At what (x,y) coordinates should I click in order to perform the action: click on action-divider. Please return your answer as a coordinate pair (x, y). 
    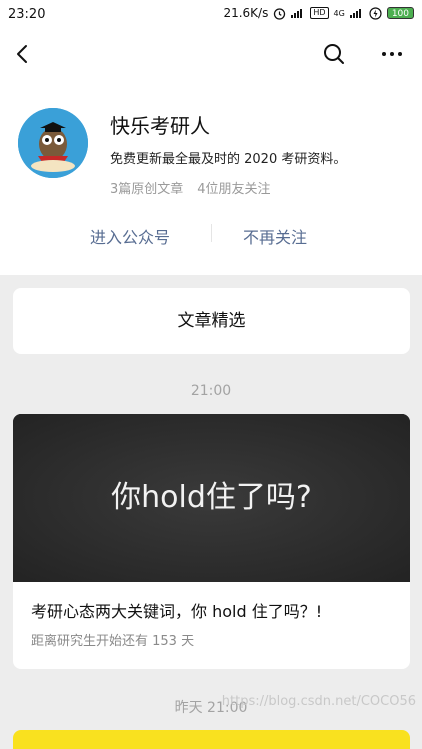
    Looking at the image, I should click on (211, 233).